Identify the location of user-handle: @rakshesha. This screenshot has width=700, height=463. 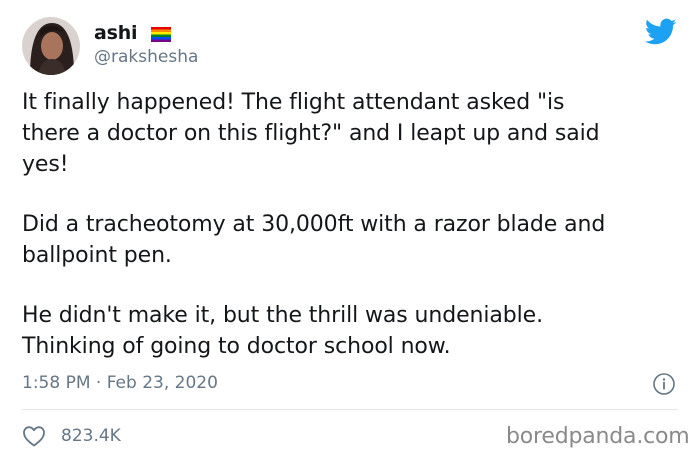
(146, 57).